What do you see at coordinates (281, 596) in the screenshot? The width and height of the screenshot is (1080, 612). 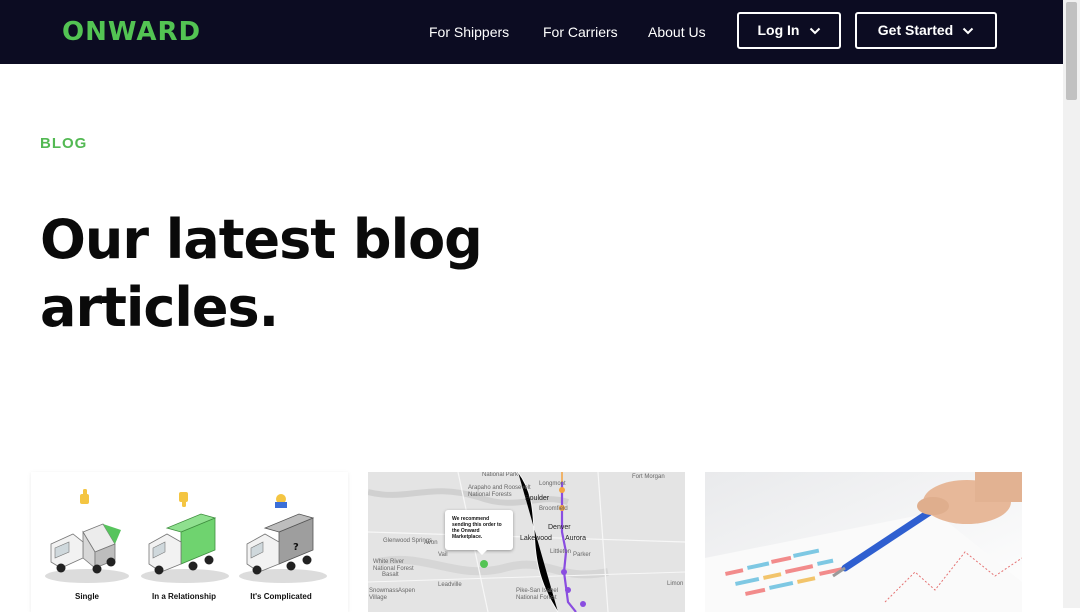 I see `caption-its-complicated: It's Complicated` at bounding box center [281, 596].